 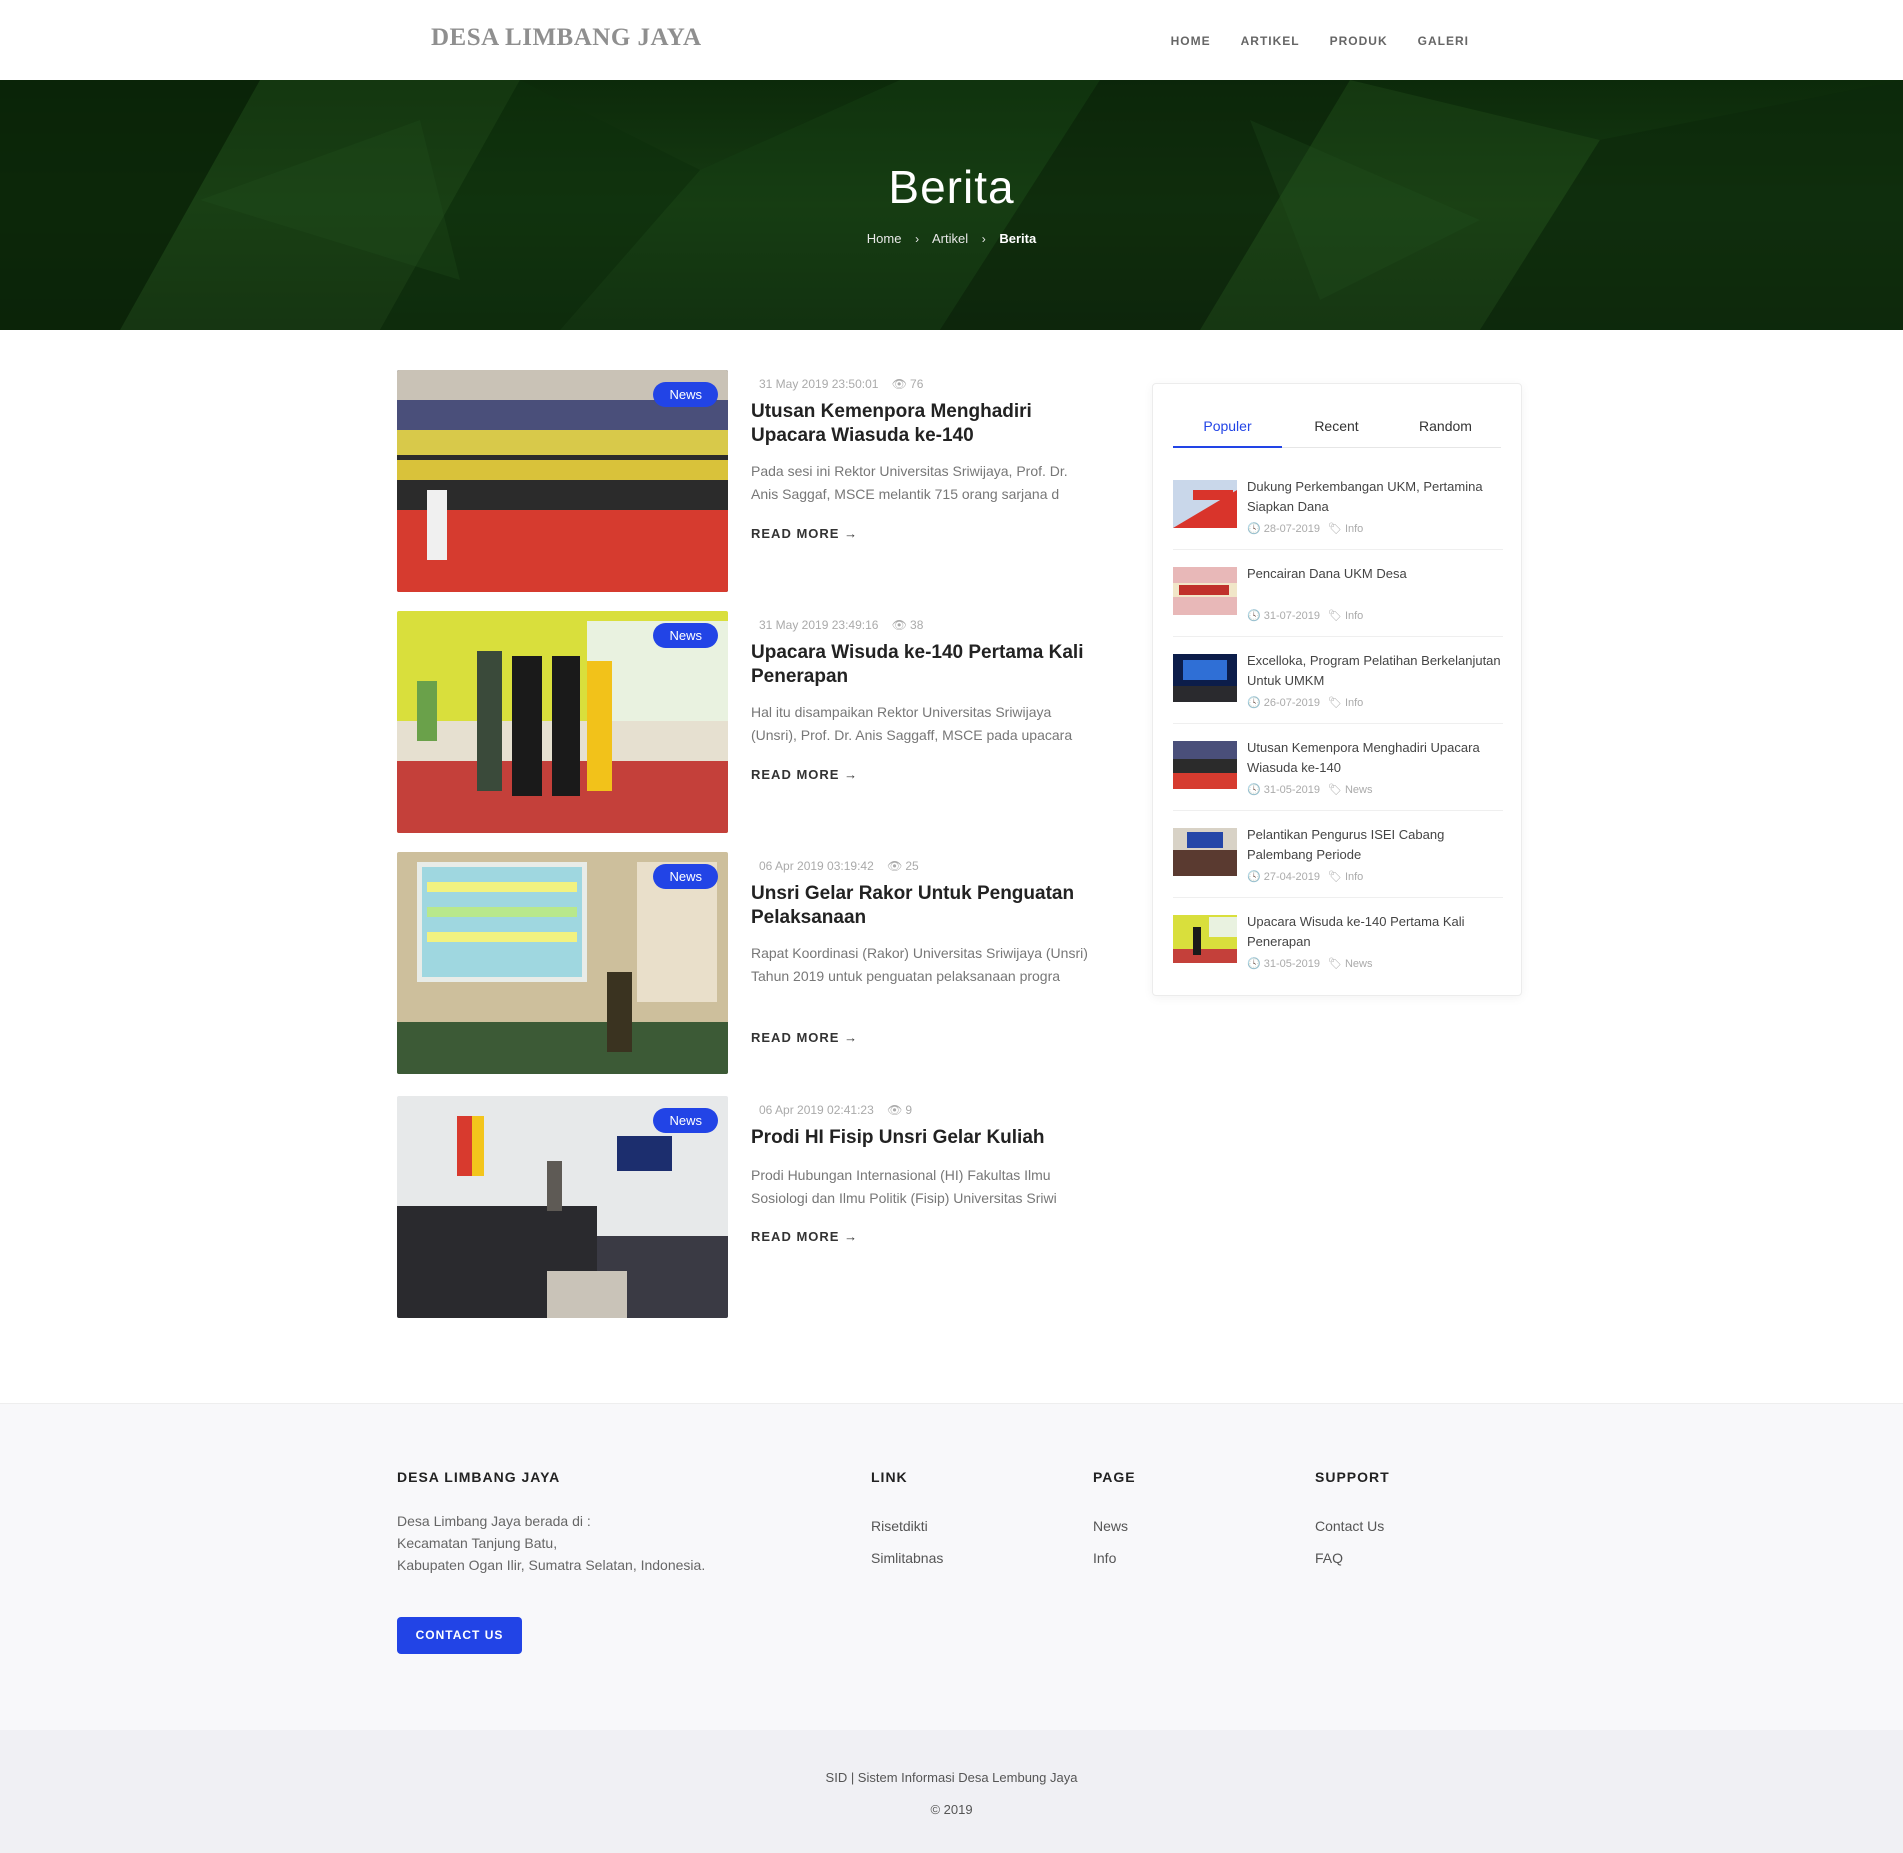 What do you see at coordinates (1359, 41) in the screenshot?
I see `nav-produk: PRODUK` at bounding box center [1359, 41].